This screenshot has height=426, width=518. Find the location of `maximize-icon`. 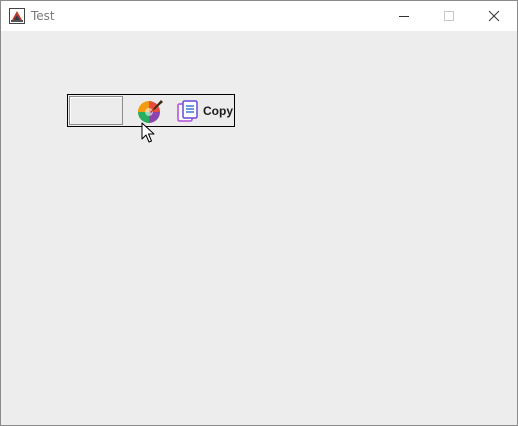

maximize-icon is located at coordinates (449, 16).